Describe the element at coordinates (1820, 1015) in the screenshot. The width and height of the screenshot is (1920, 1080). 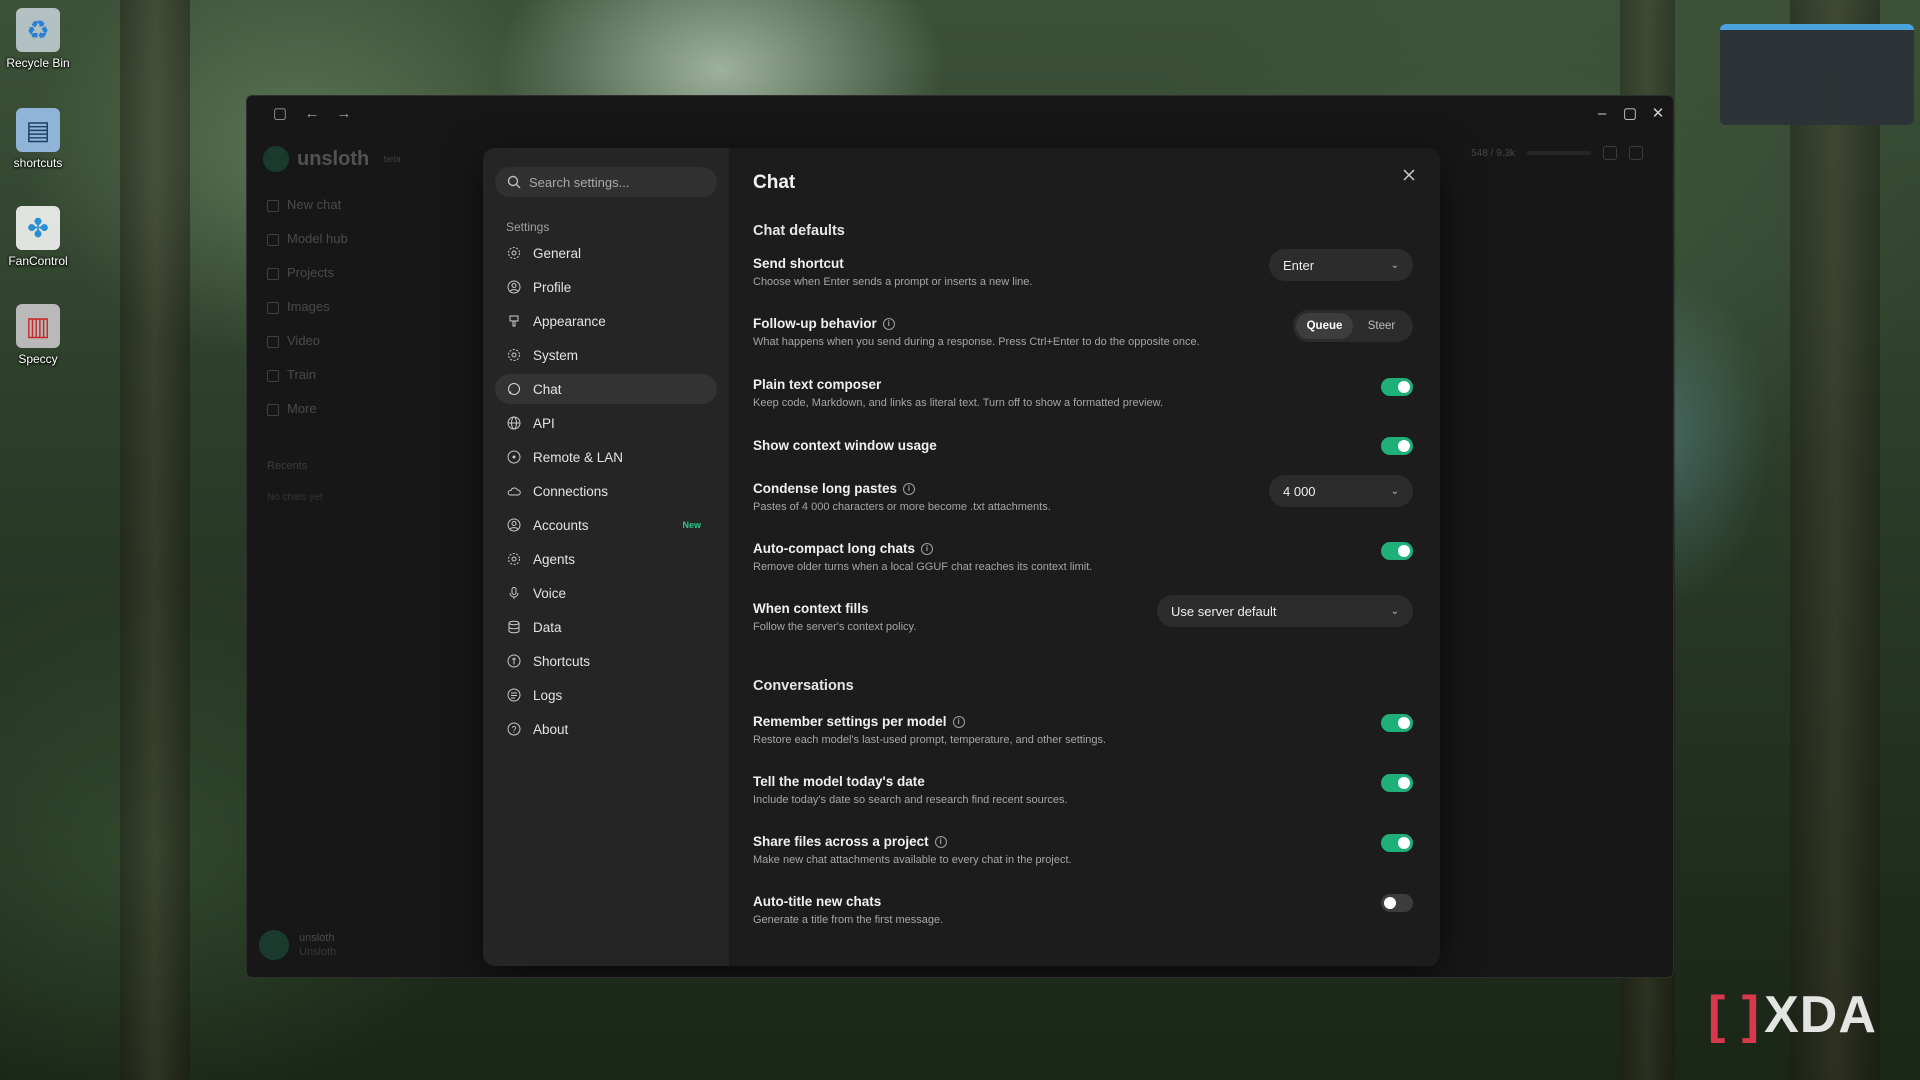
I see `watermark-text: XDA` at that location.